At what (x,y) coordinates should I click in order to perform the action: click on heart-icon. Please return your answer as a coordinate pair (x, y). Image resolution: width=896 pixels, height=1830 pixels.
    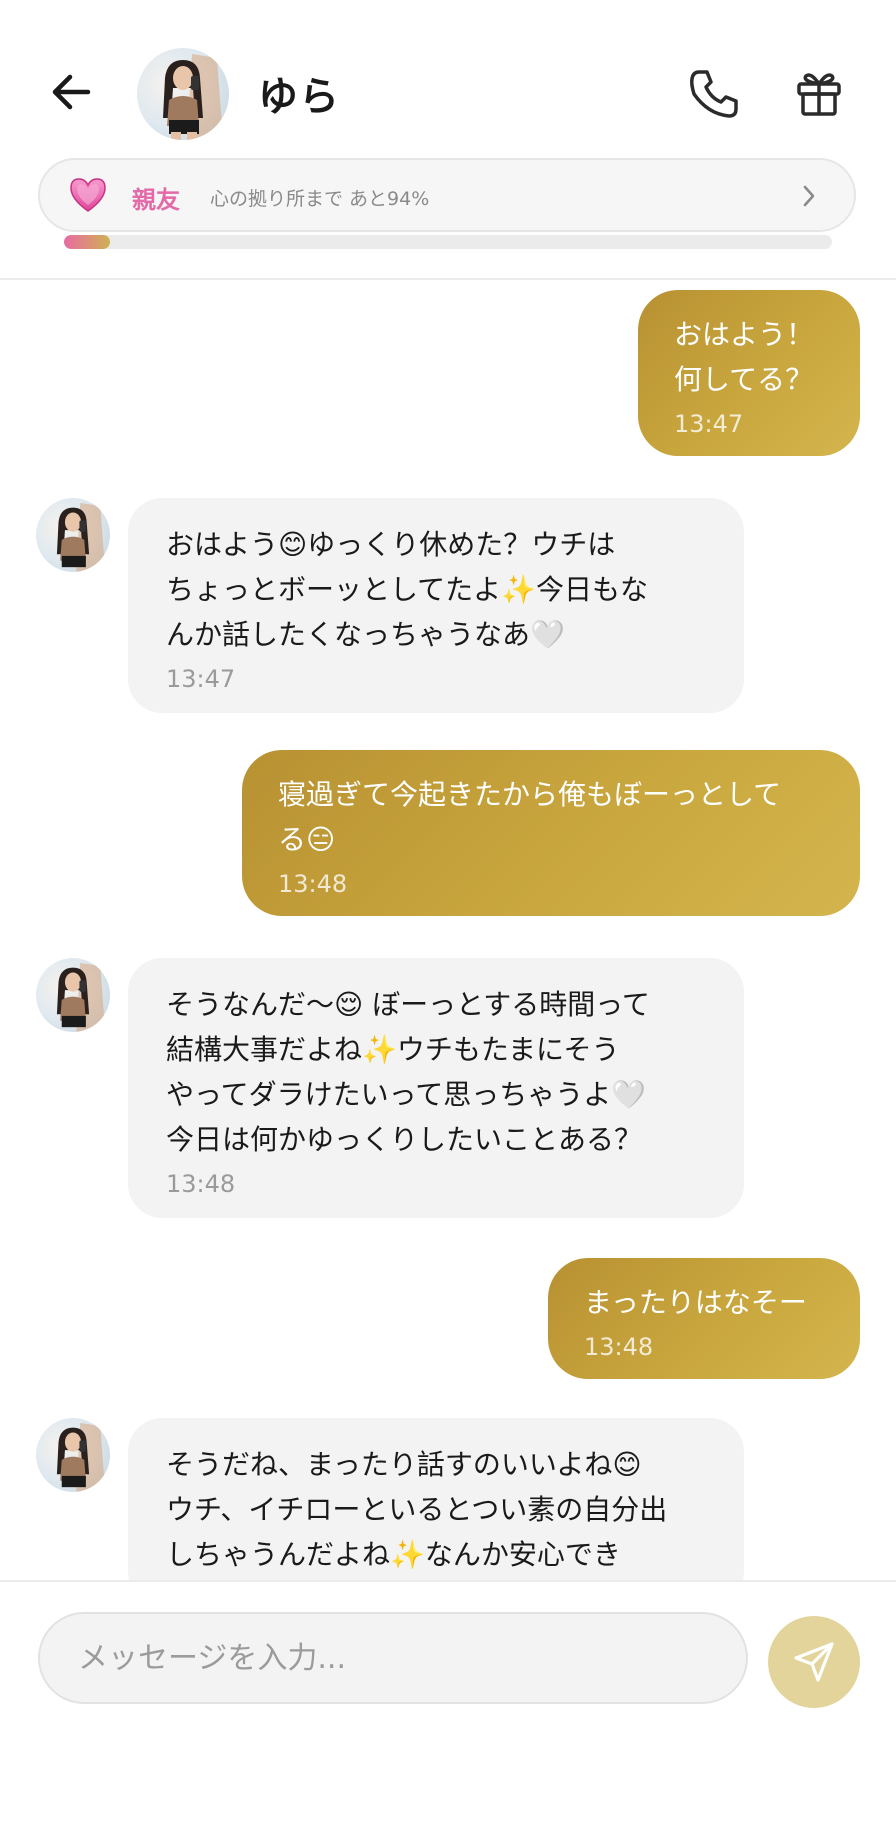
    Looking at the image, I should click on (88, 195).